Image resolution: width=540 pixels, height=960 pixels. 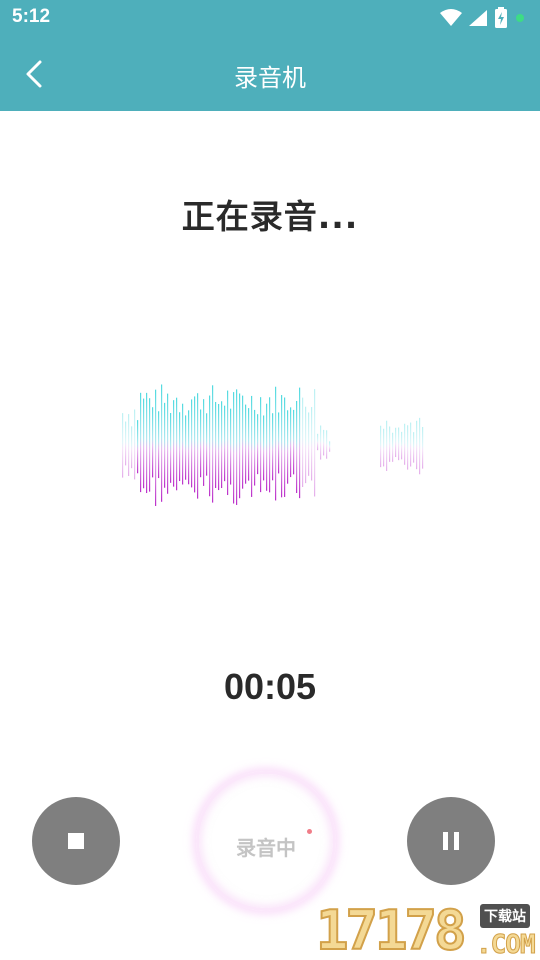 I want to click on record-status-label: 录音中, so click(x=266, y=848).